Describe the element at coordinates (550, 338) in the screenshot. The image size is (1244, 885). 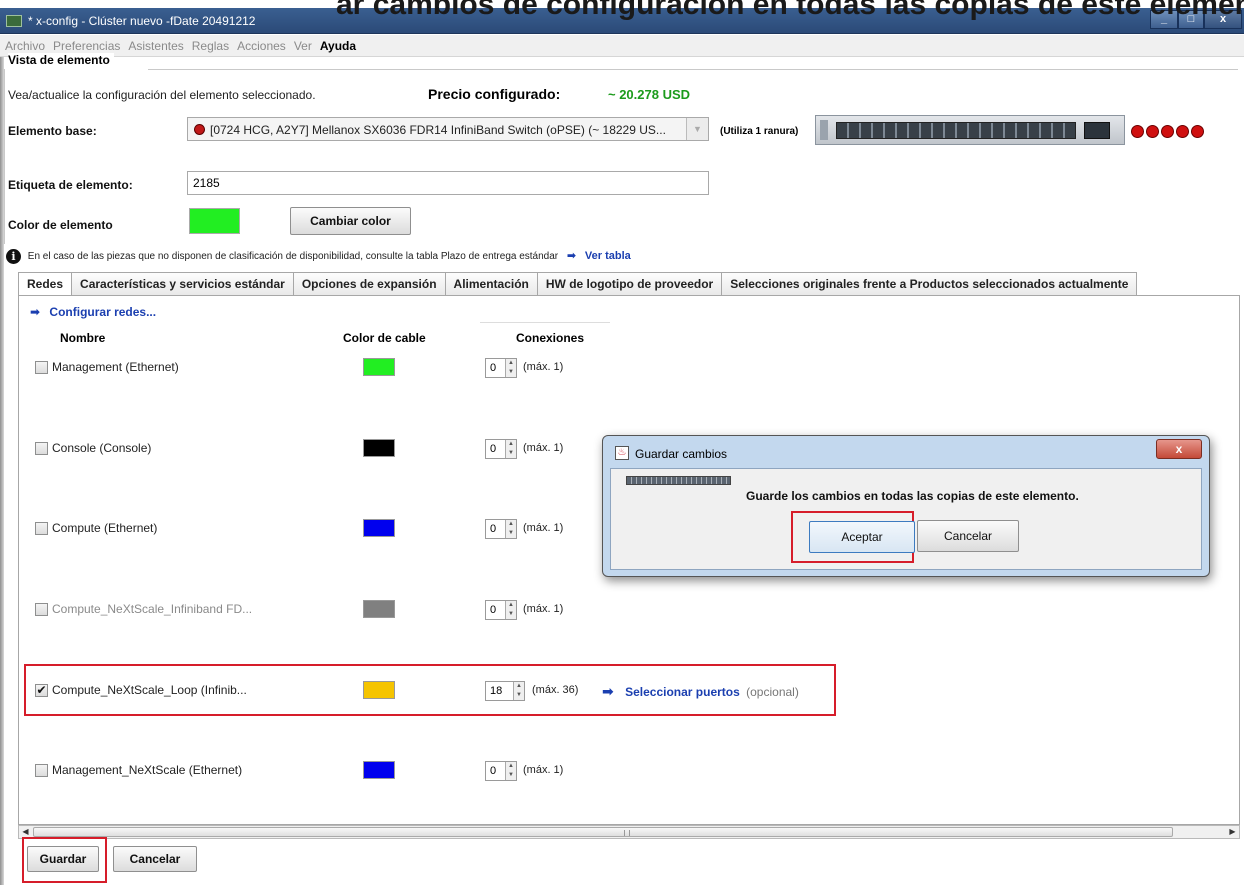
I see `header-connections: Conexiones` at that location.